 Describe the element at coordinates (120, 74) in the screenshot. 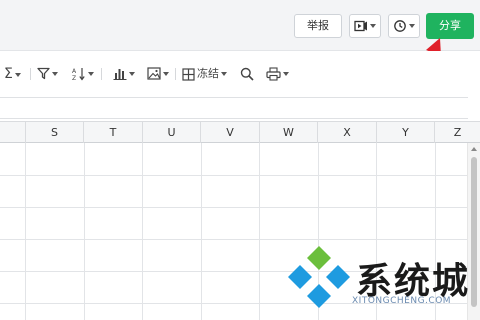

I see `bar-chart-icon` at that location.